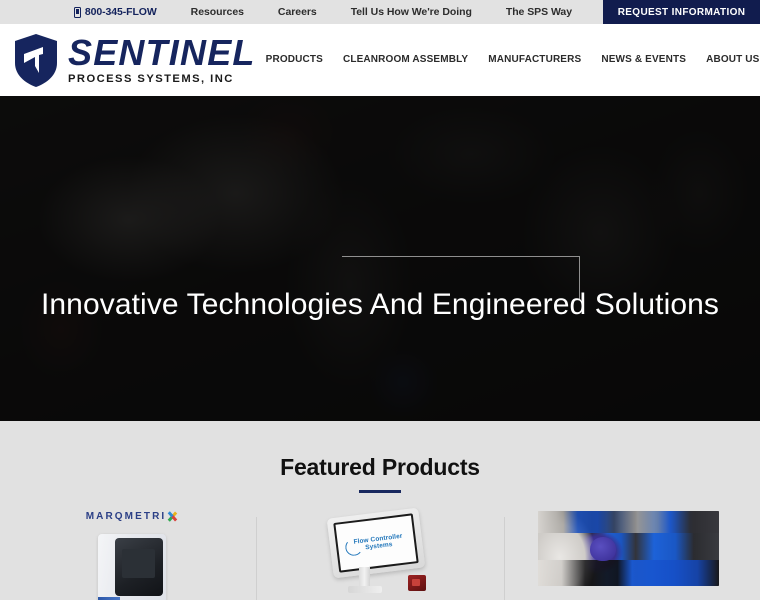  I want to click on featured-products-header: Featured Products, so click(380, 457).